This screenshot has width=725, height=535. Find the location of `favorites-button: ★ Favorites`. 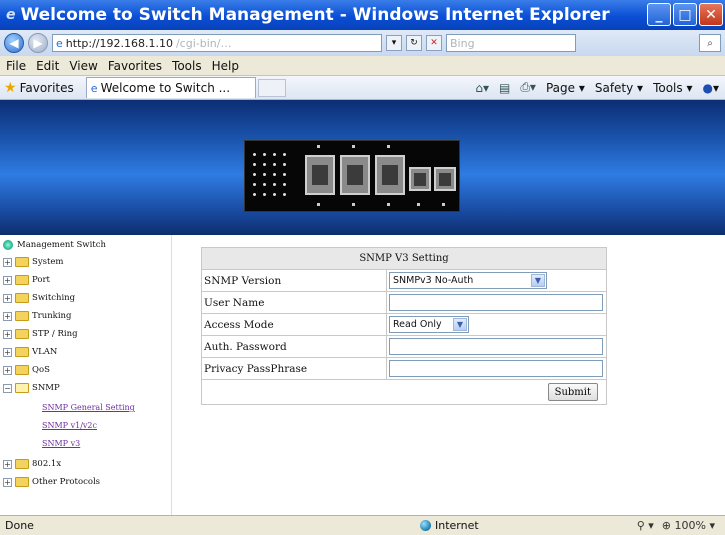

favorites-button: ★ Favorites is located at coordinates (39, 88).